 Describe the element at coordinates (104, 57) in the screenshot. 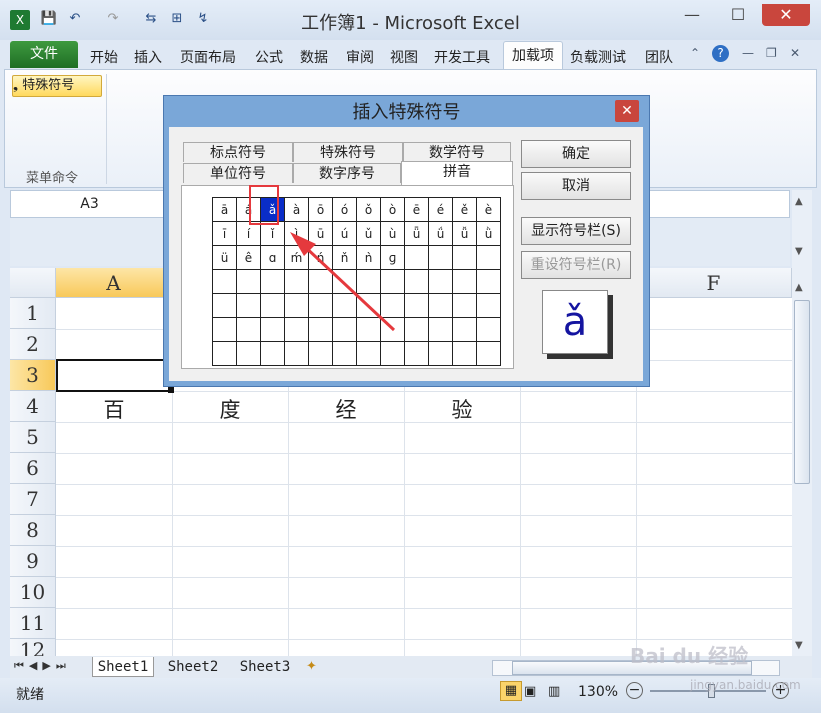

I see `tab-home: 开始` at that location.